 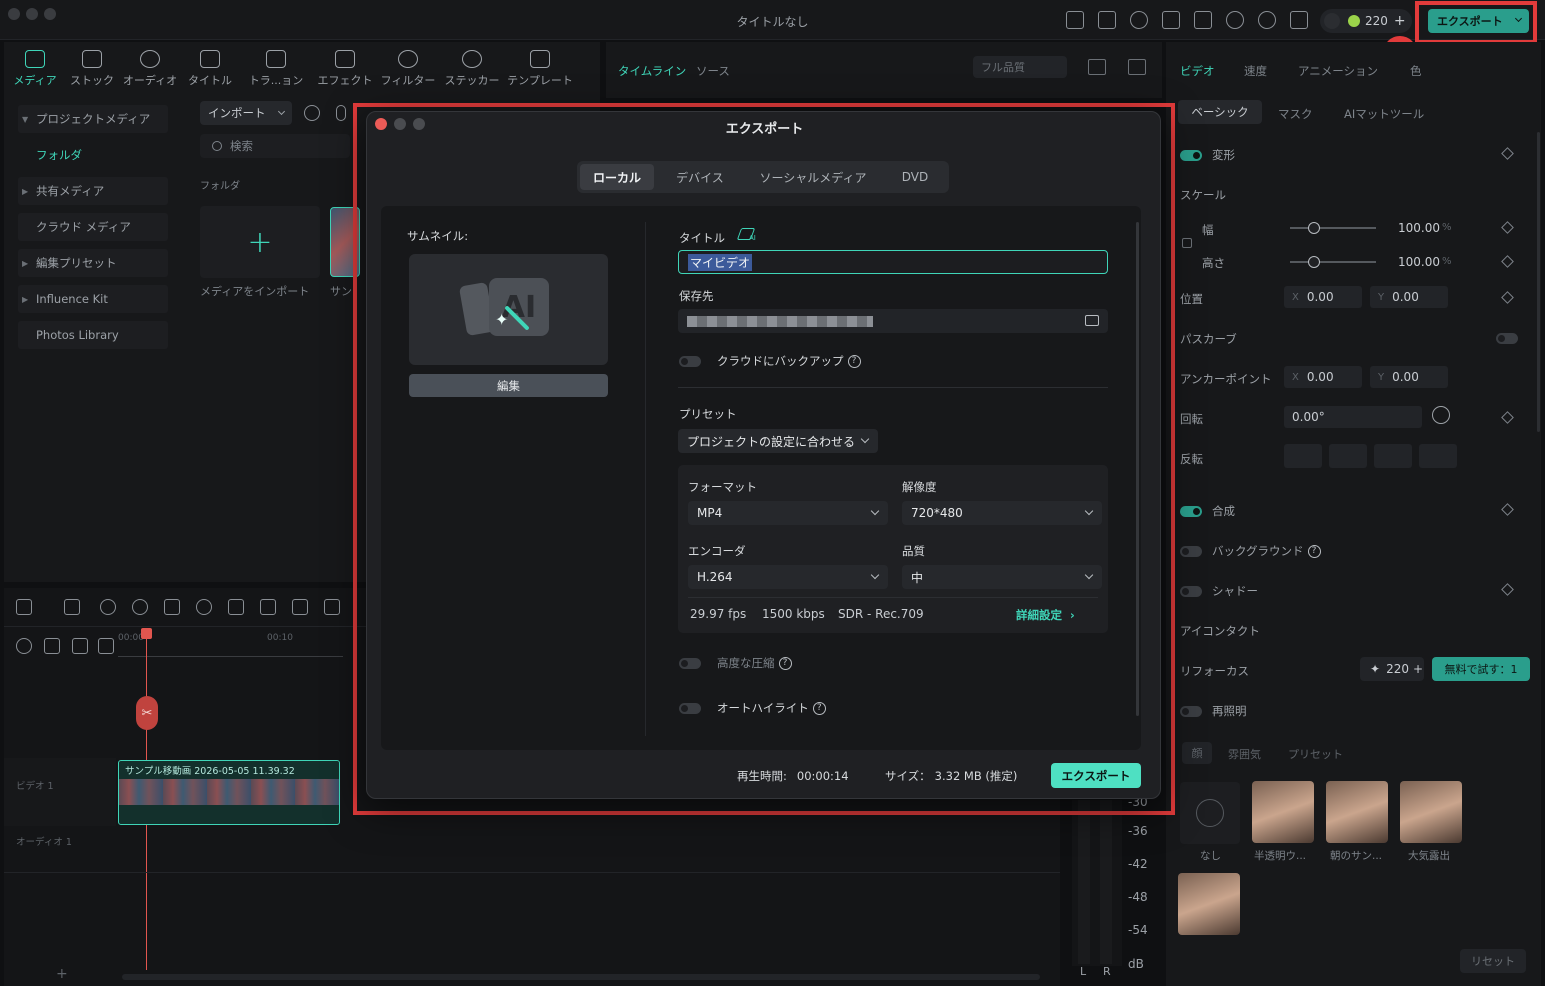 What do you see at coordinates (472, 69) in the screenshot?
I see `tab-sticker: ステッカー` at bounding box center [472, 69].